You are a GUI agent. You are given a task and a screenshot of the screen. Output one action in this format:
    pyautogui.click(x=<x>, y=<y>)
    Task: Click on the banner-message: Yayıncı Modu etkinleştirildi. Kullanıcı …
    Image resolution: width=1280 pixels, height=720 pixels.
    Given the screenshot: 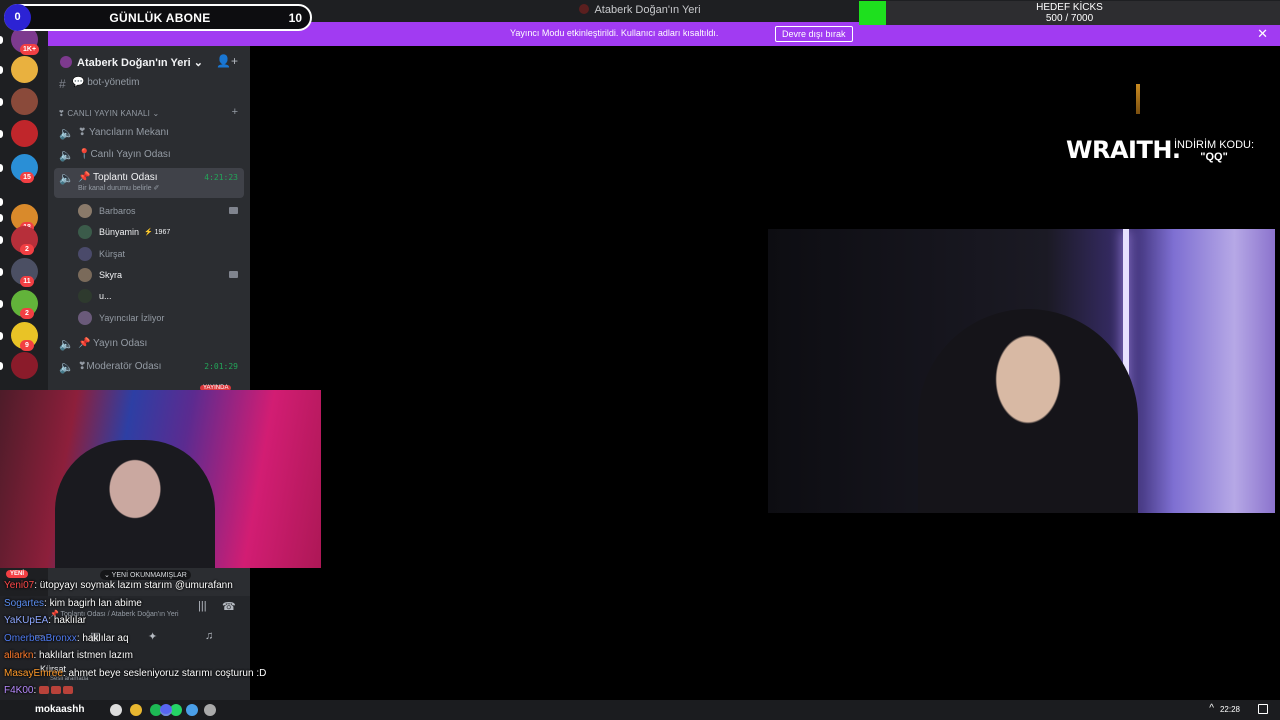 What is the action you would take?
    pyautogui.click(x=614, y=33)
    